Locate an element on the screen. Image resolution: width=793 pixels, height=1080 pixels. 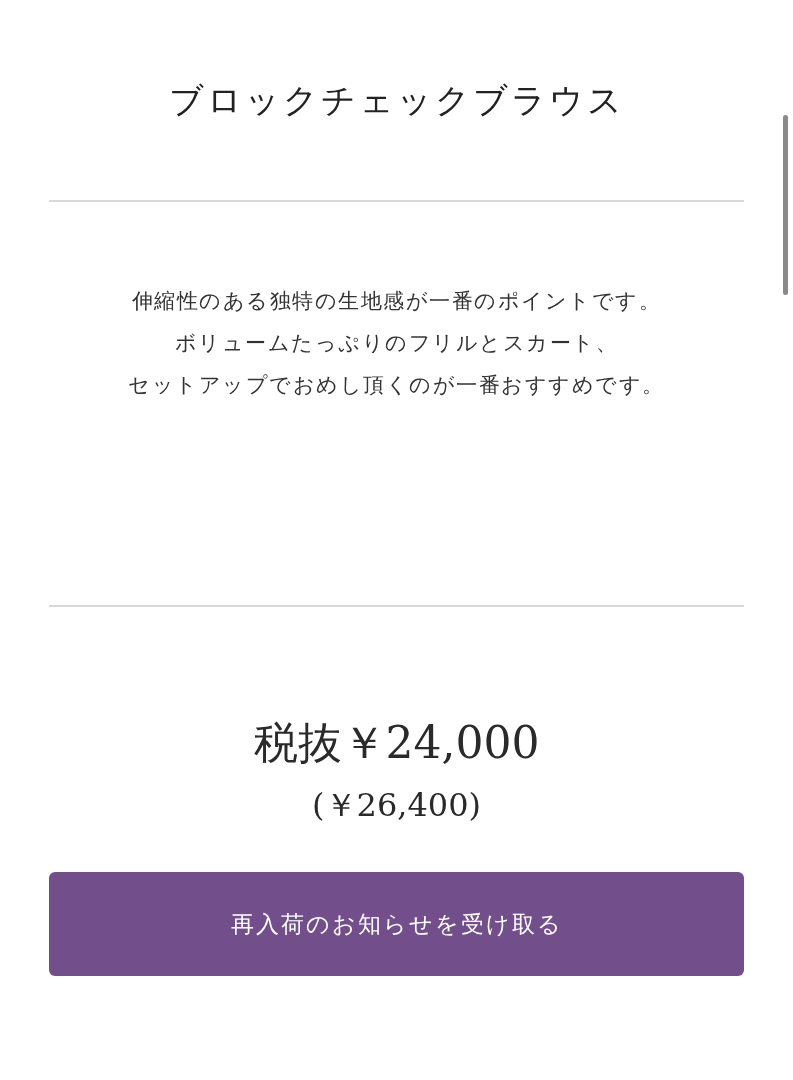
product-title: ブロックチェックブラウス is located at coordinates (396, 100).